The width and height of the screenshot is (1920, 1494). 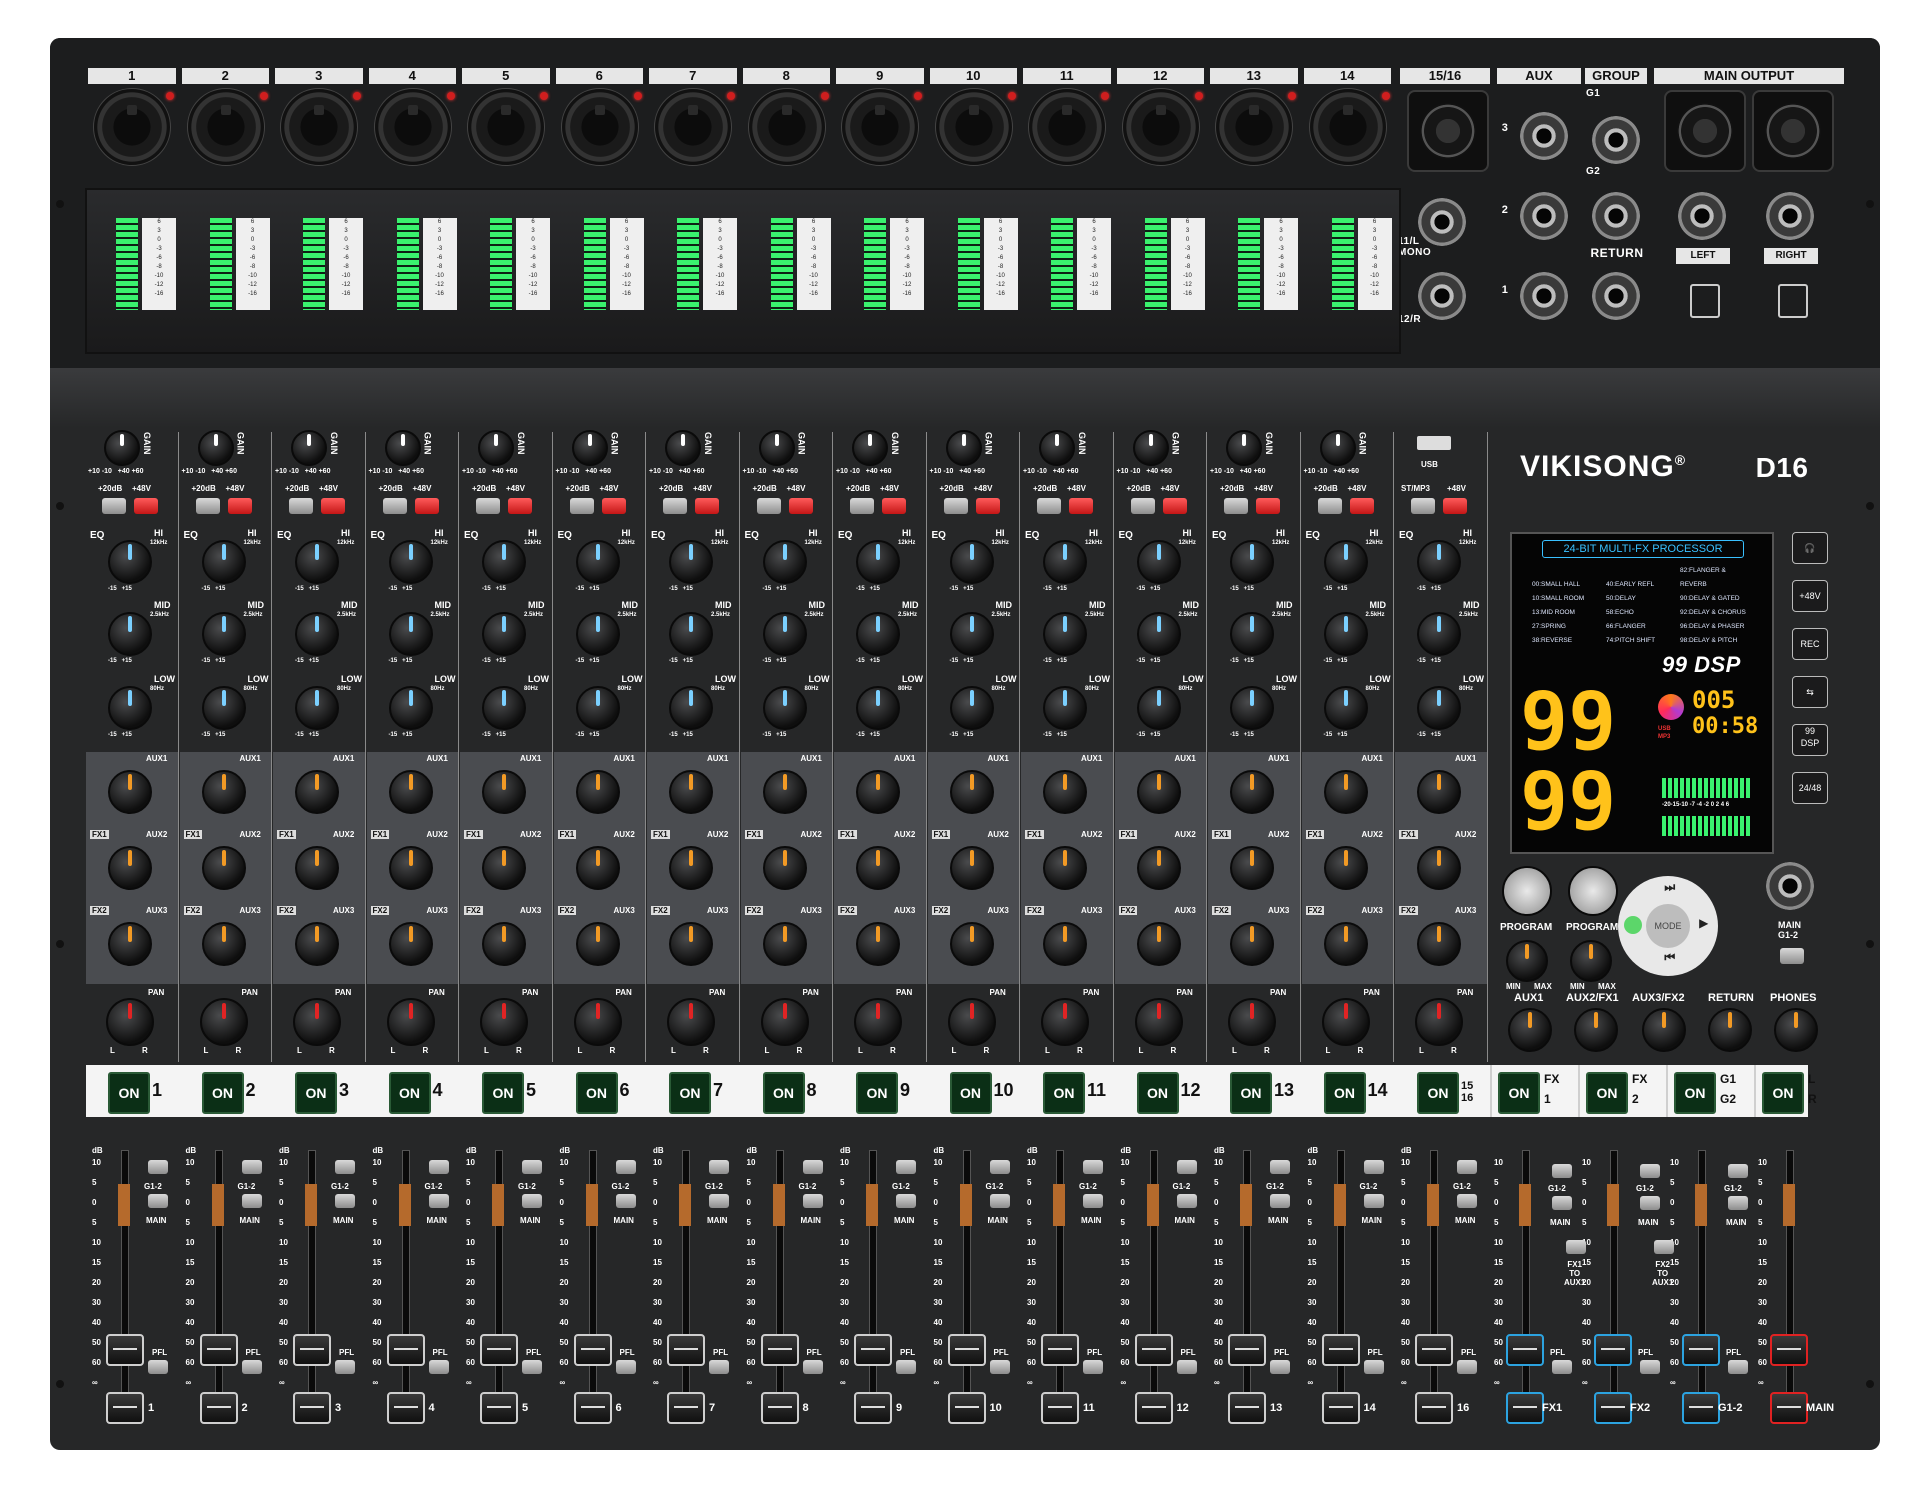 I want to click on aux2-master-knob, so click(x=1596, y=1030).